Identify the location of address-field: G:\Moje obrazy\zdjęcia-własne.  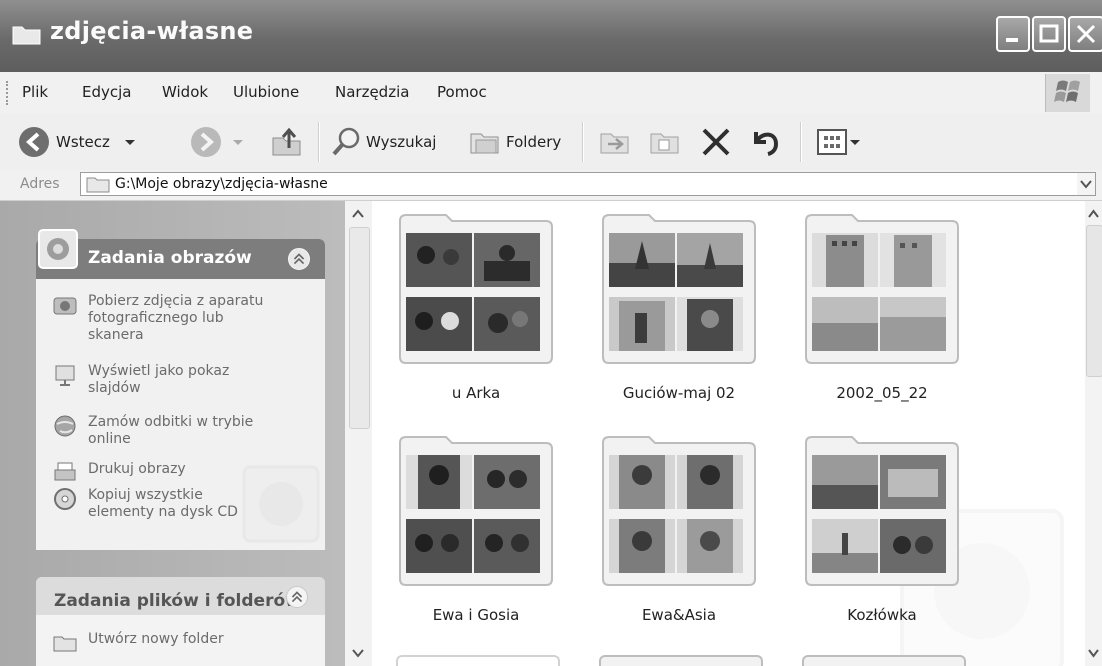
(588, 184).